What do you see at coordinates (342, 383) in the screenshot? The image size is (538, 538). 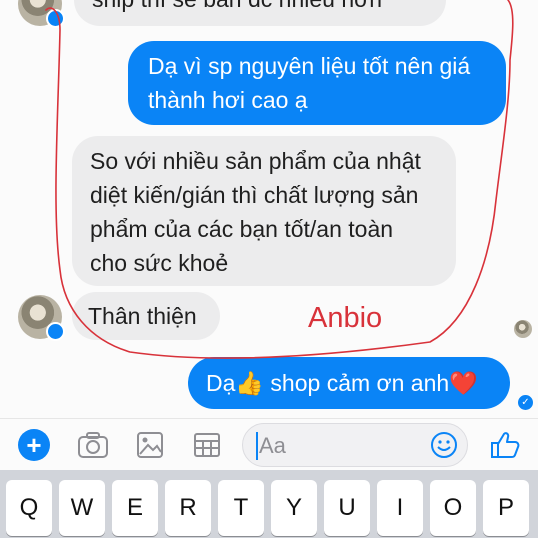 I see `message-text: Dạ👍 shop cảm ơn anh❤️` at bounding box center [342, 383].